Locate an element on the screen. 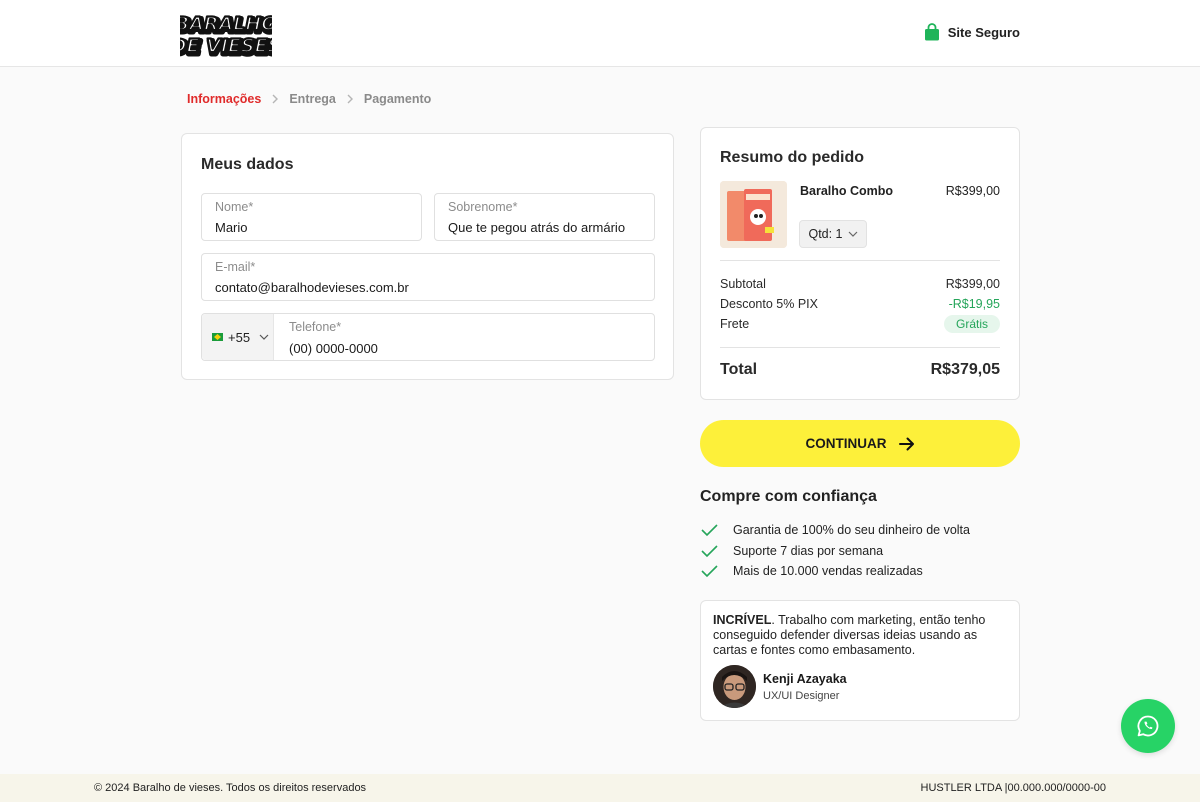 Image resolution: width=1200 pixels, height=802 pixels. free-shipping-badge: Grátis is located at coordinates (971, 324).